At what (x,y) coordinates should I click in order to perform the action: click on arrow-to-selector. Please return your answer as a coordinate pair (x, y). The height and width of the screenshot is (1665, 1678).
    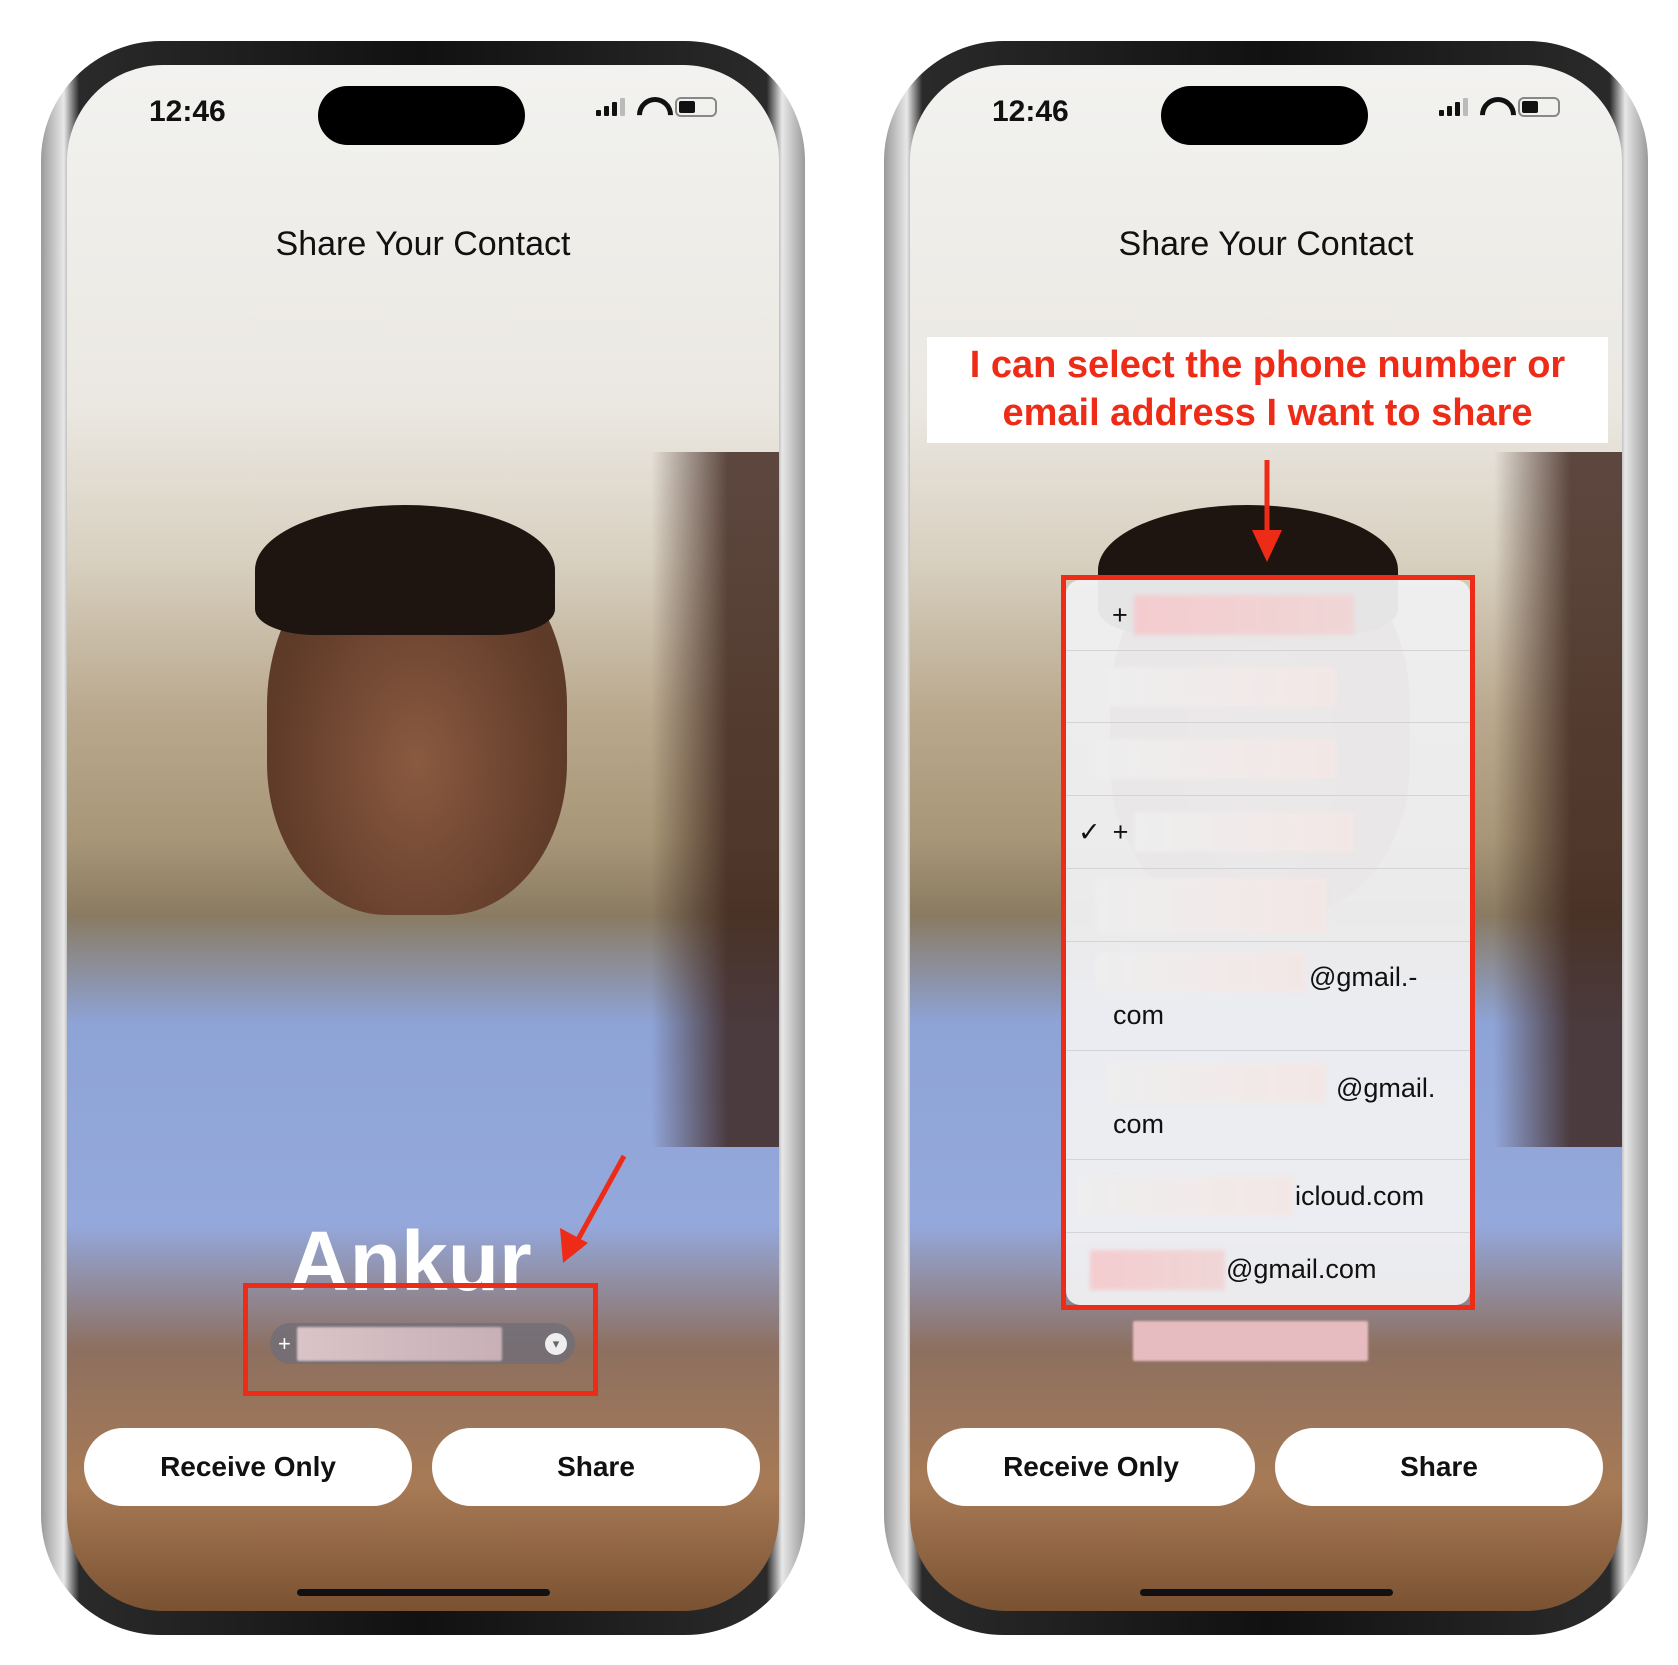
    Looking at the image, I should click on (593, 1208).